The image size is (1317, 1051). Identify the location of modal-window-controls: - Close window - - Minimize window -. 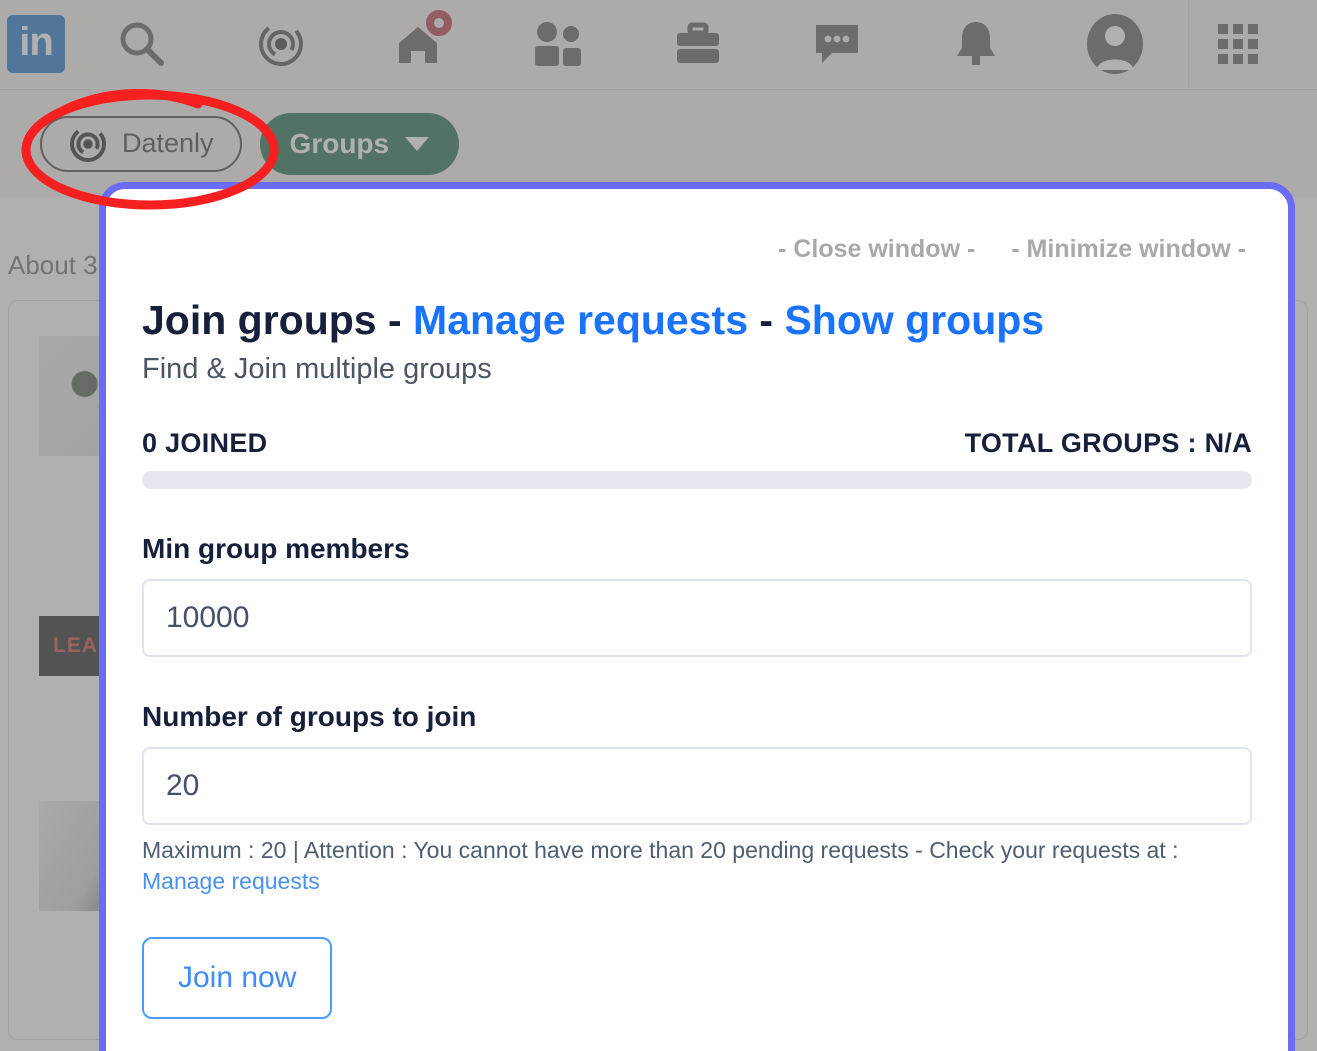
(697, 226).